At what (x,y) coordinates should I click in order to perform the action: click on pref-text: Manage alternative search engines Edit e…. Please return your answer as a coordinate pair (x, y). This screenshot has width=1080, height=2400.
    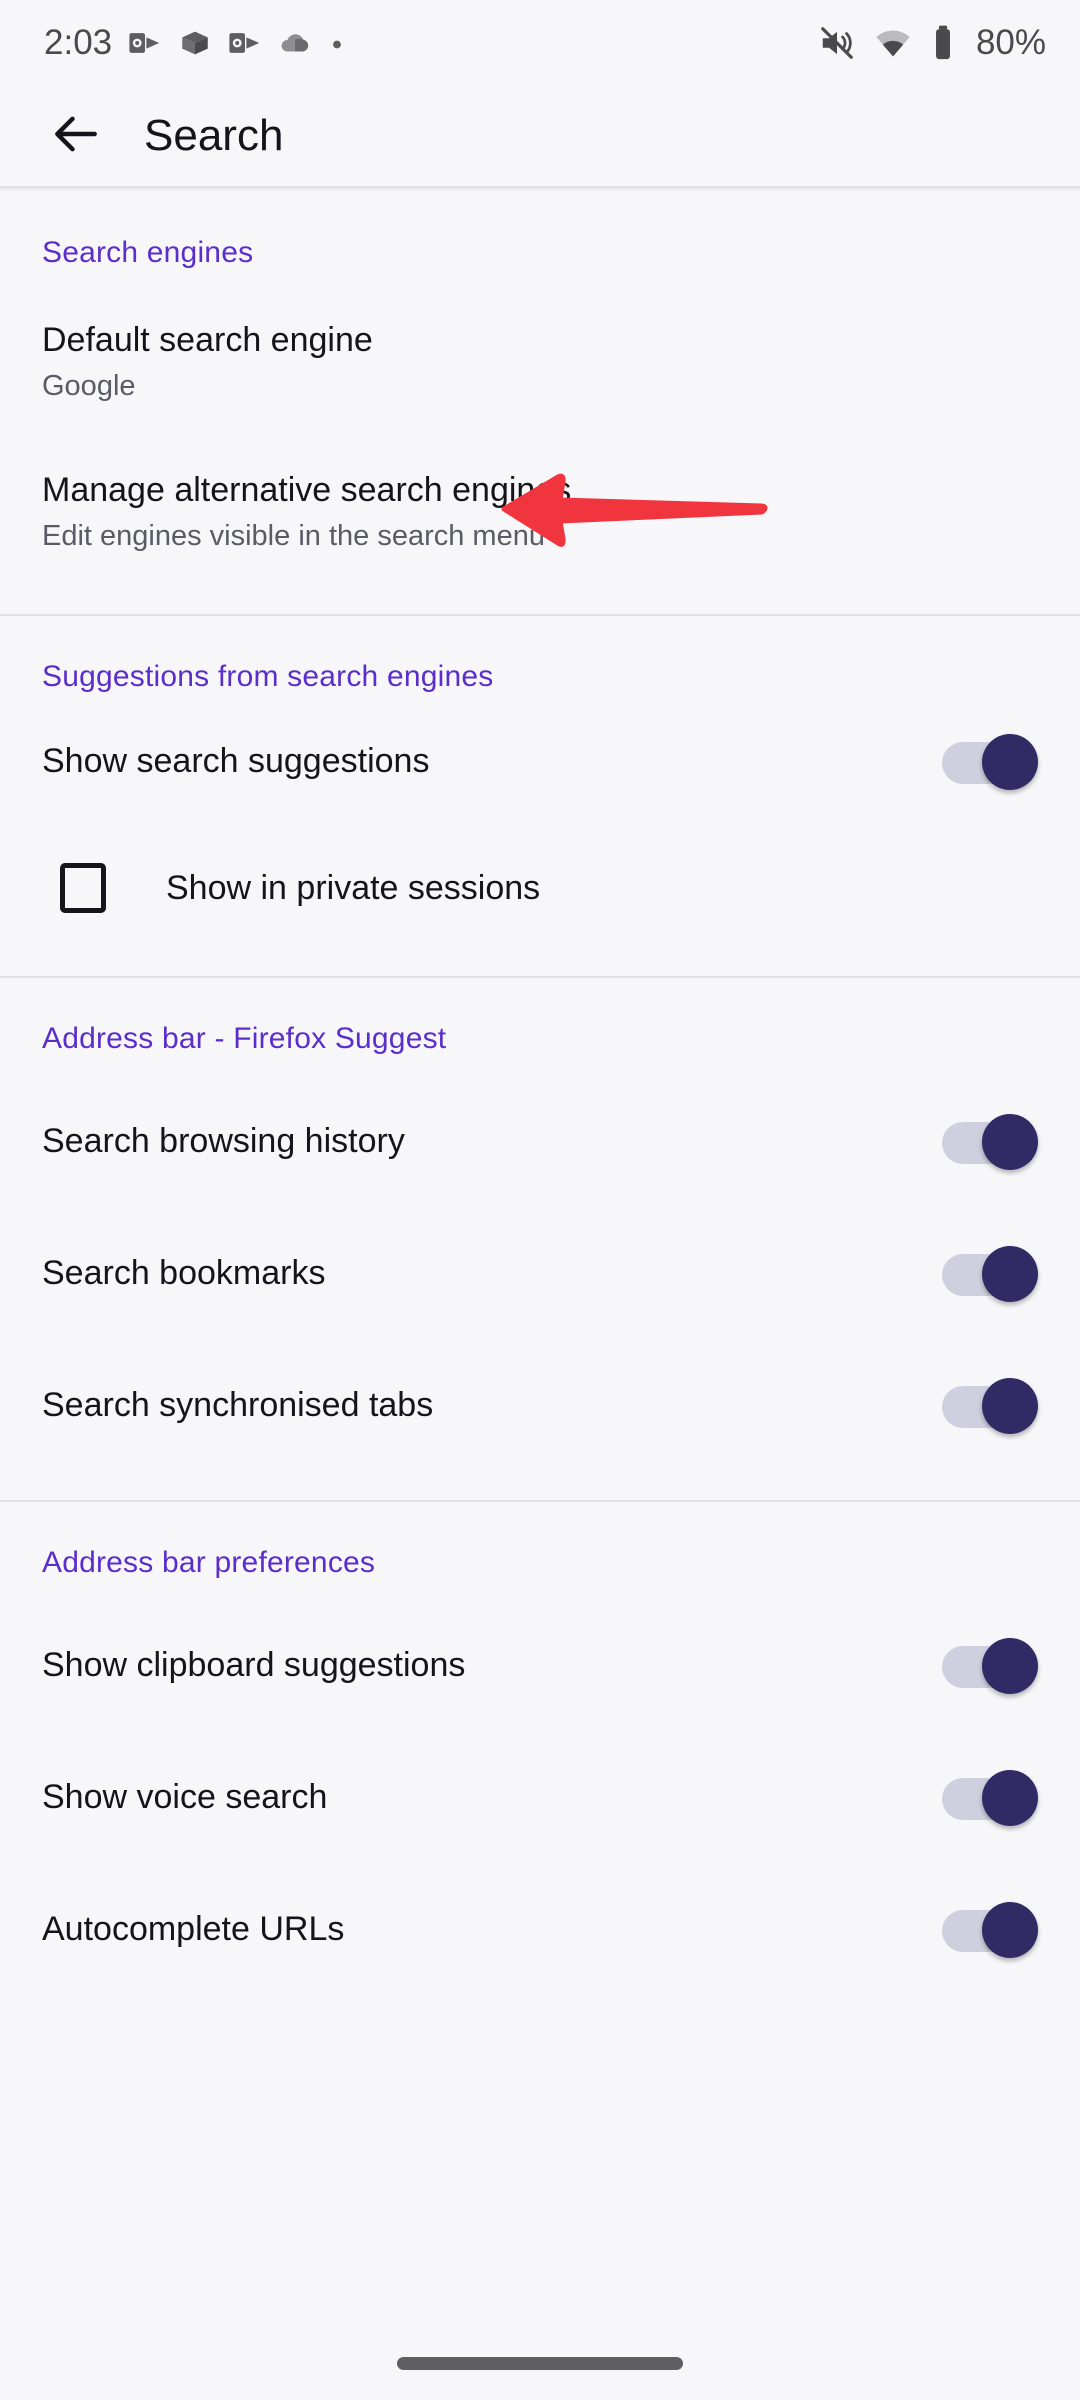
    Looking at the image, I should click on (540, 512).